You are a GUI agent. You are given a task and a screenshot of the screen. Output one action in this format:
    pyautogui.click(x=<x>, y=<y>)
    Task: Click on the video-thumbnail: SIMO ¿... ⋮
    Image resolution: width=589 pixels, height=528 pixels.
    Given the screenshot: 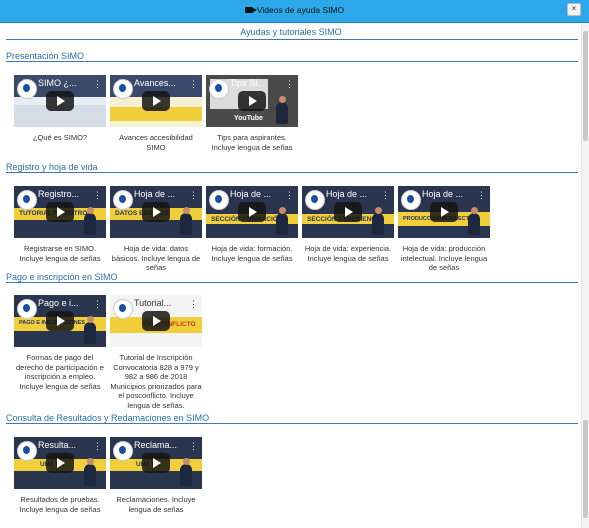 What is the action you would take?
    pyautogui.click(x=60, y=101)
    